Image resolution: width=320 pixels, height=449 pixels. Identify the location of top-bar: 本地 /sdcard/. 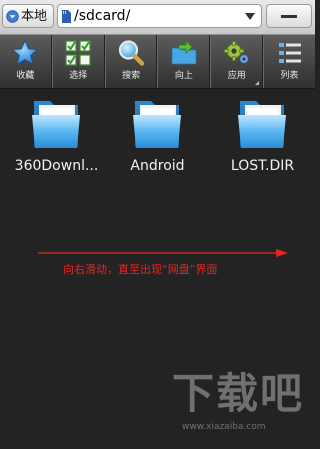
(157, 17).